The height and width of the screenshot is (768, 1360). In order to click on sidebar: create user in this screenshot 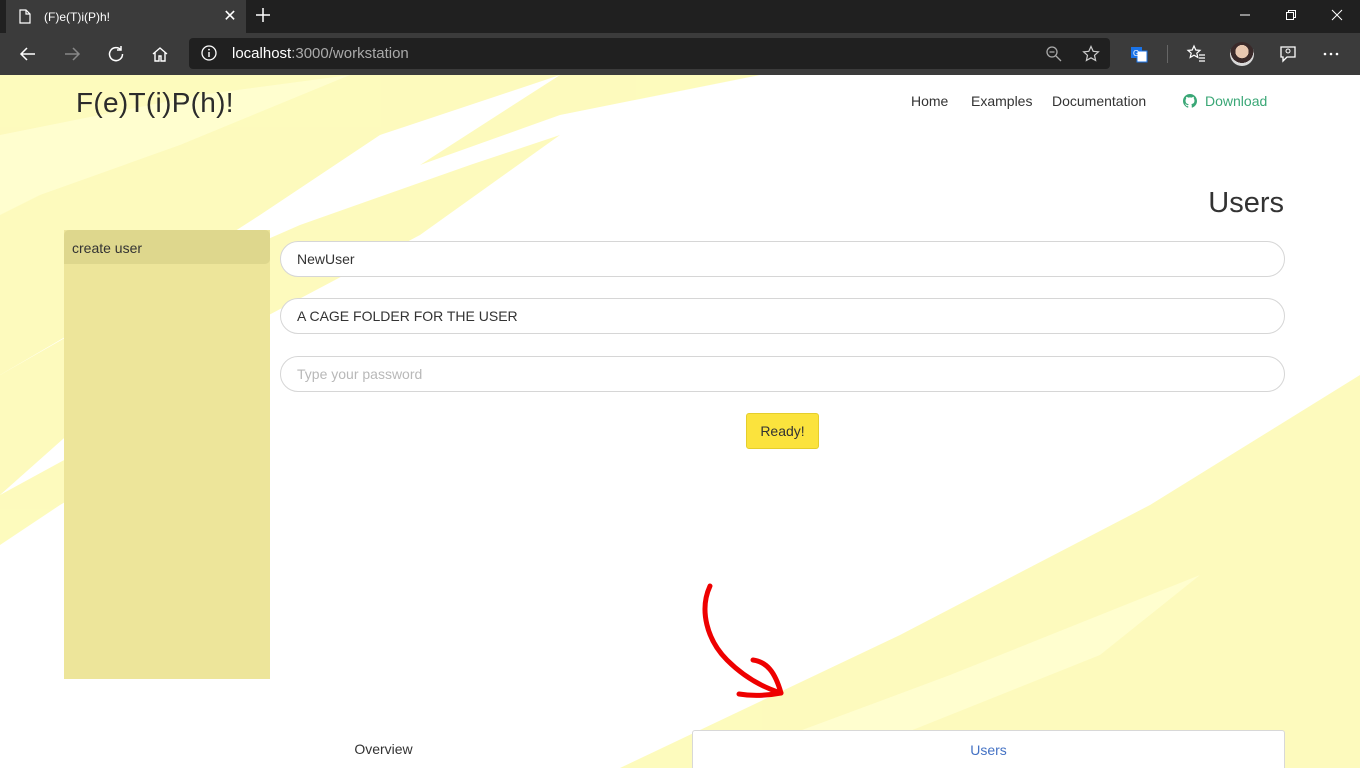, I will do `click(167, 454)`.